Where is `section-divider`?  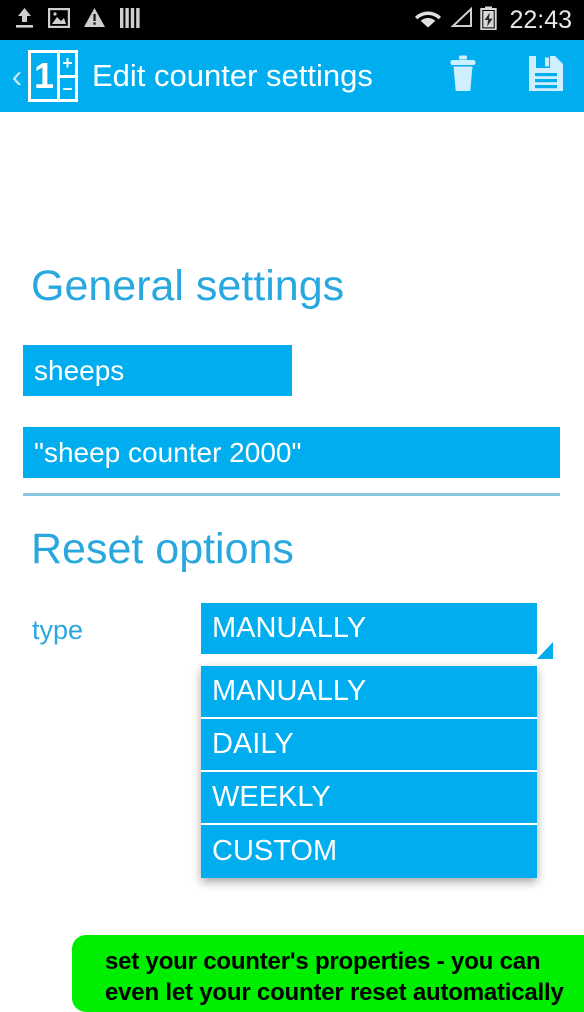
section-divider is located at coordinates (291, 494).